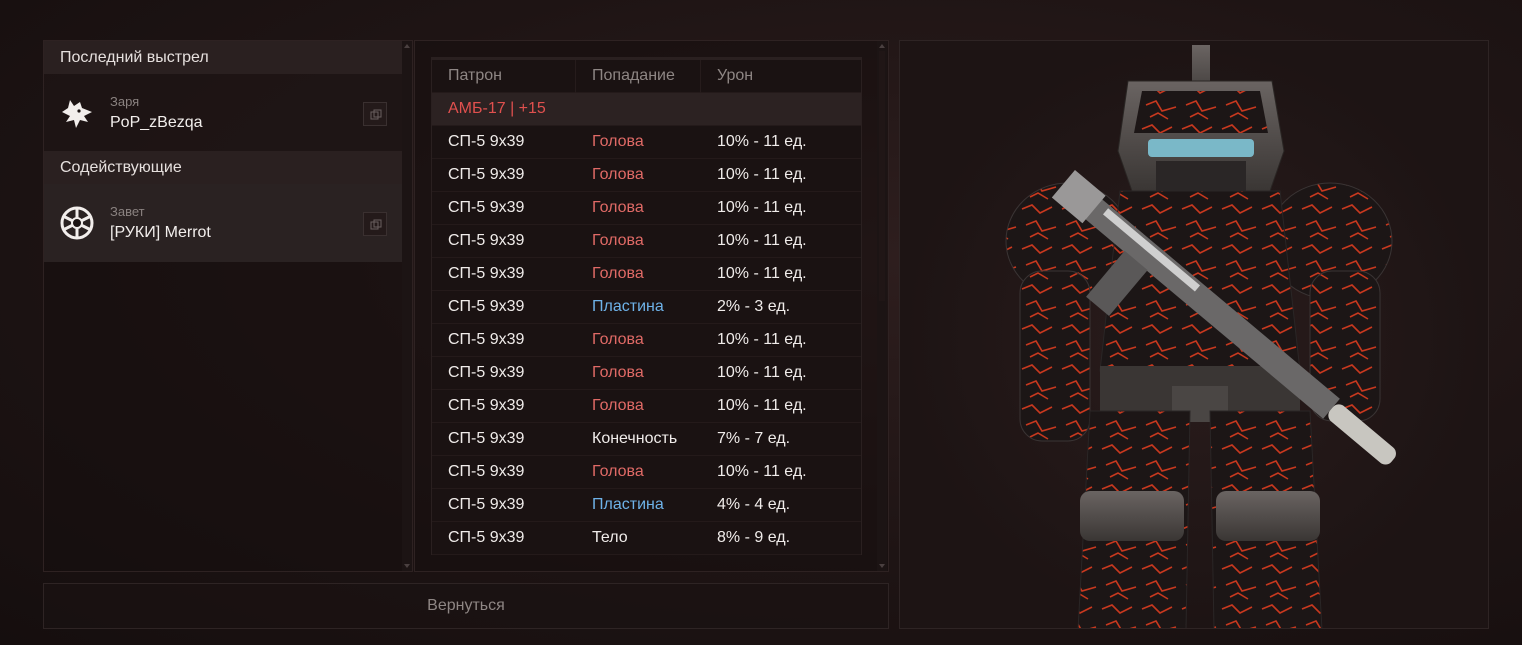 This screenshot has height=645, width=1522. Describe the element at coordinates (497, 108) in the screenshot. I see `weapon-name: АМБ-17 | +15` at that location.